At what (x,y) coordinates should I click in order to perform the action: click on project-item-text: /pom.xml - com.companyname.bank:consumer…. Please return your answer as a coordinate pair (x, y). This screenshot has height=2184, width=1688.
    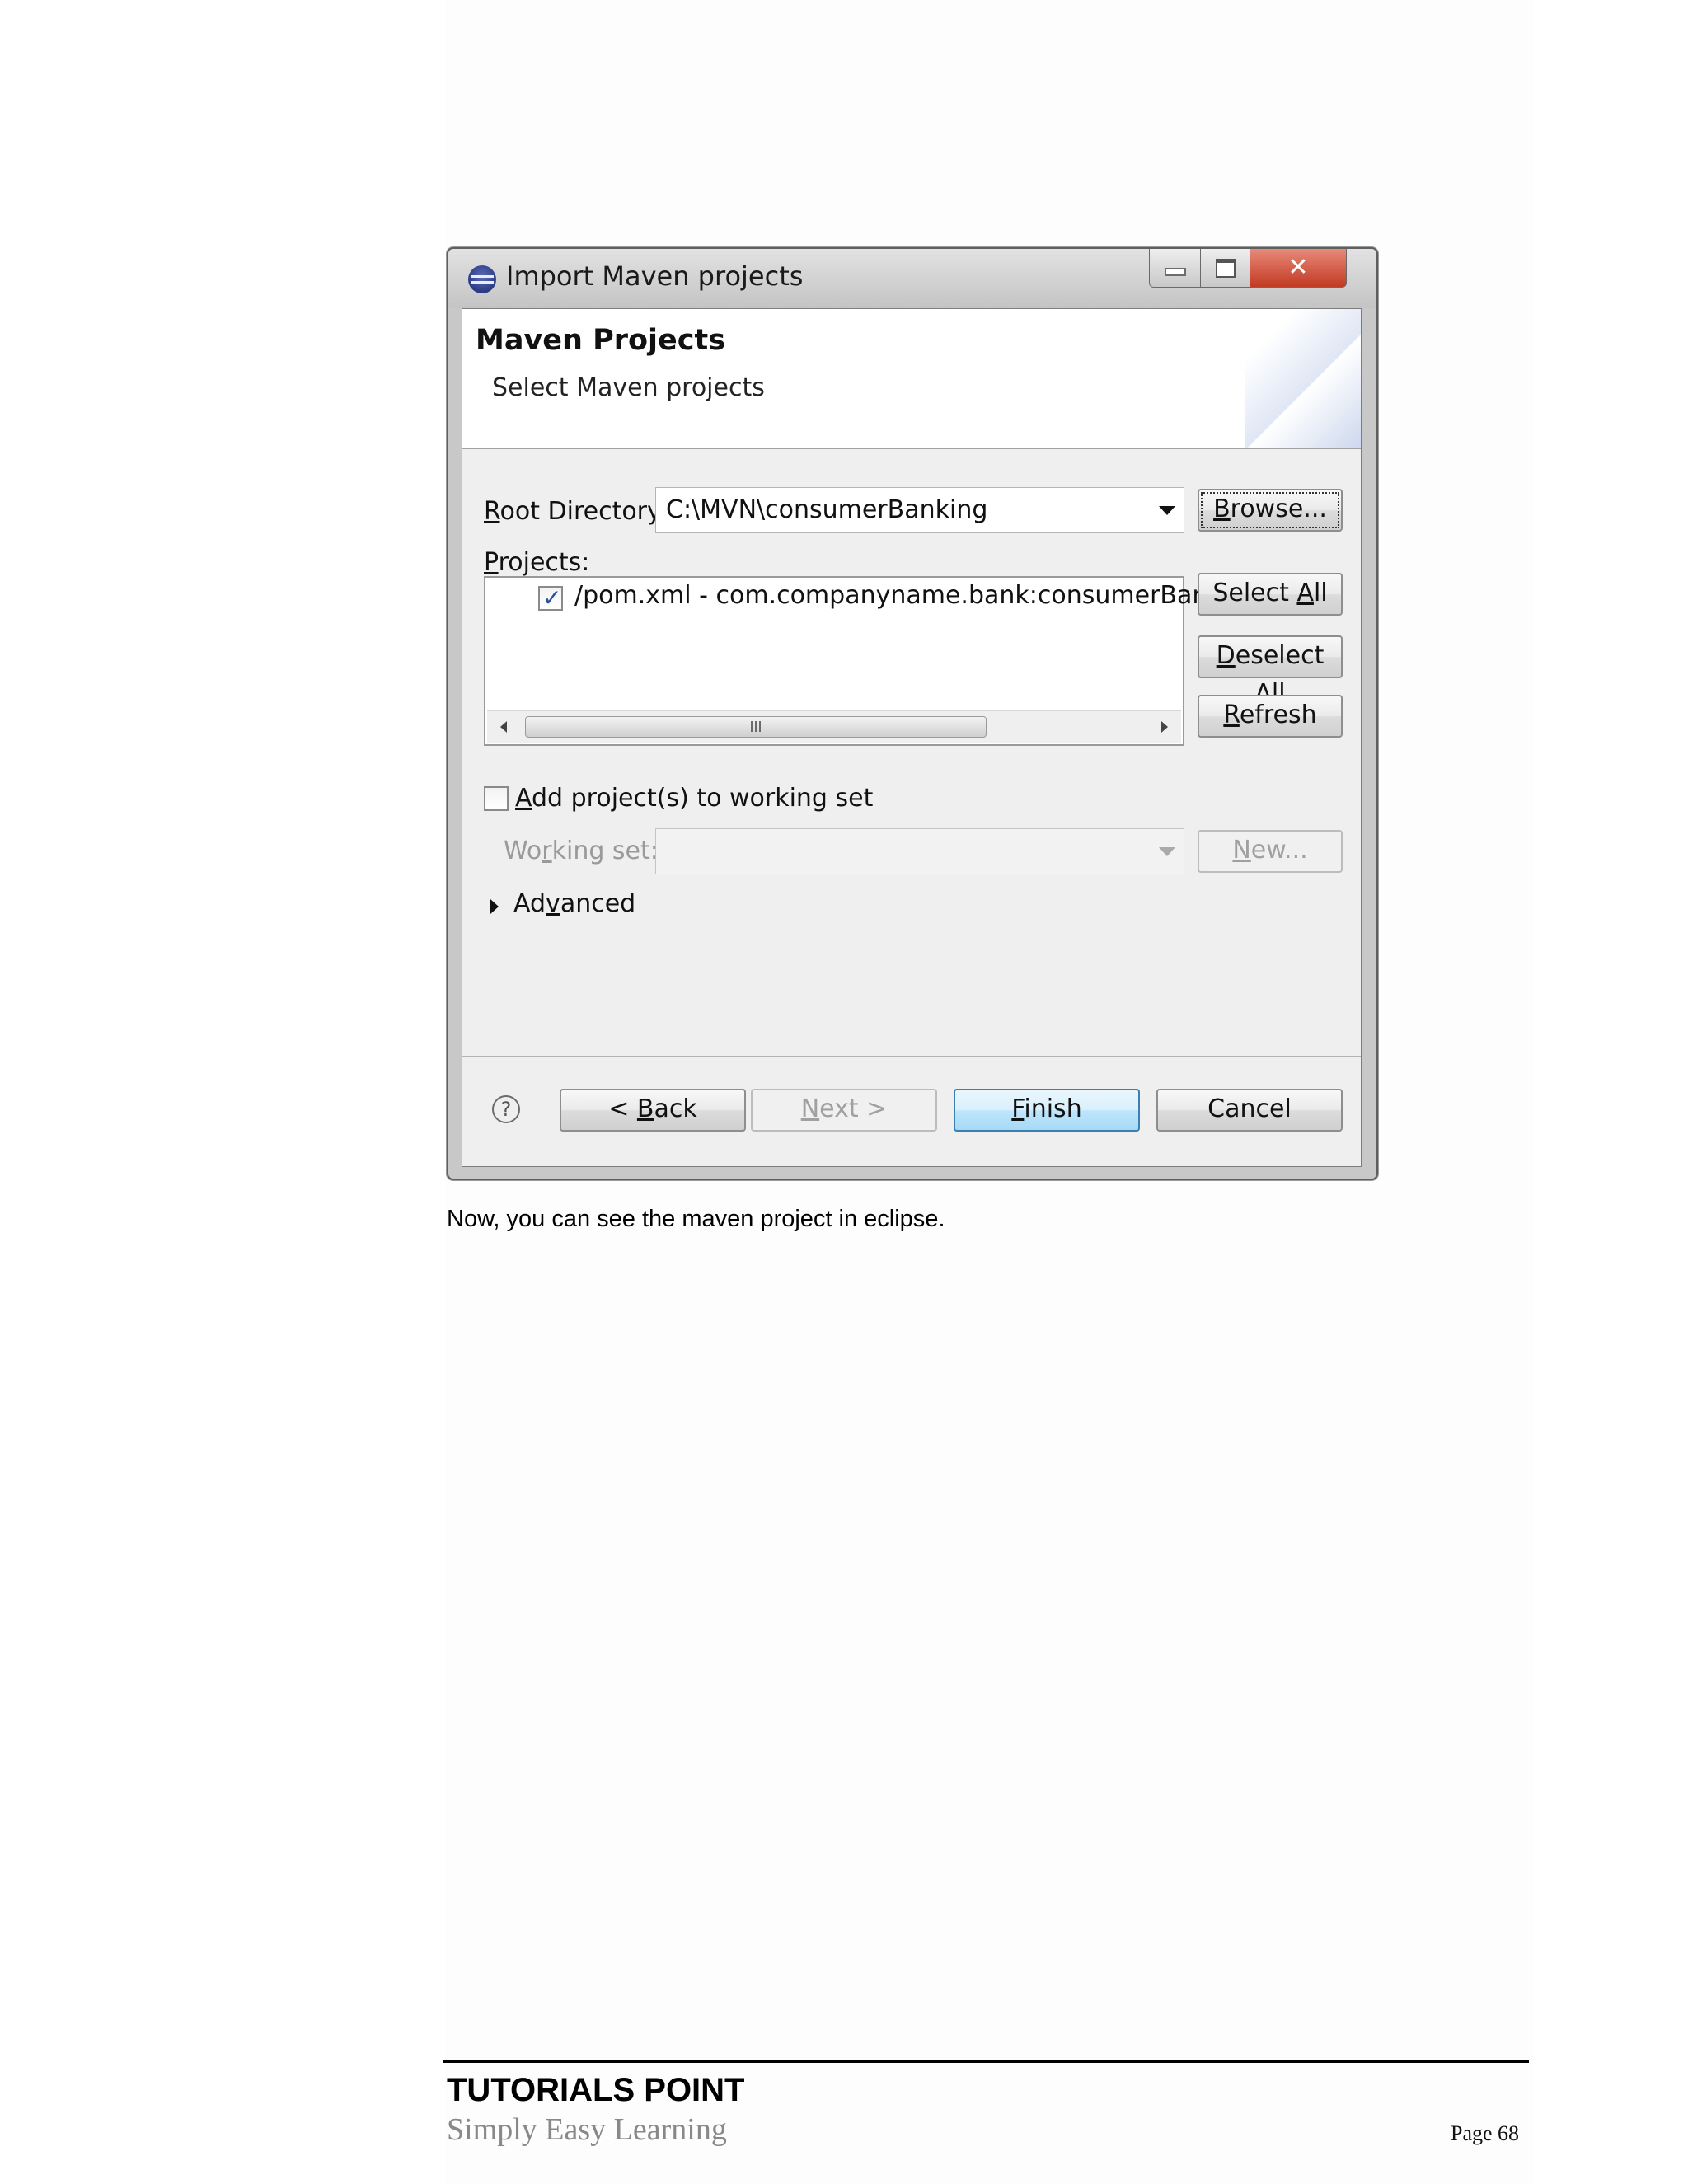
    Looking at the image, I should click on (910, 595).